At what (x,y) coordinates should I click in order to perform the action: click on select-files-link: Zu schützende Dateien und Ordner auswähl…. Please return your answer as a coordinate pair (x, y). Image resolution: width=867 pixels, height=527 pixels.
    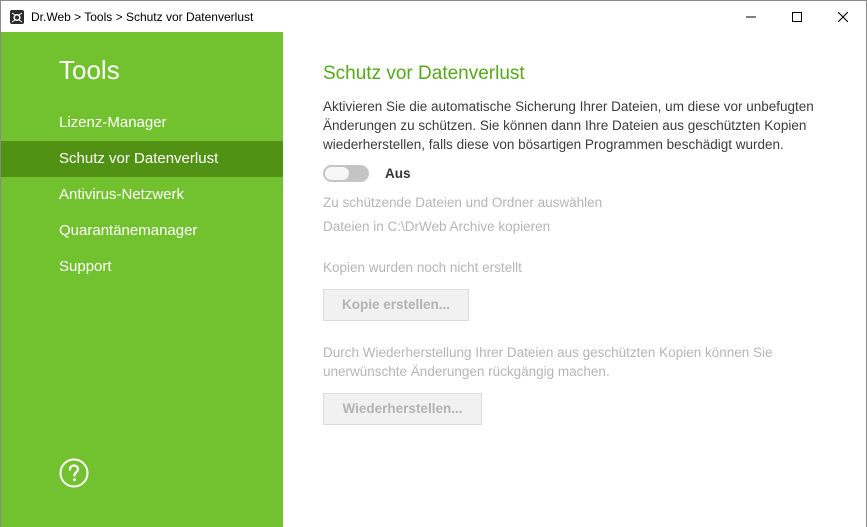
    Looking at the image, I should click on (462, 202).